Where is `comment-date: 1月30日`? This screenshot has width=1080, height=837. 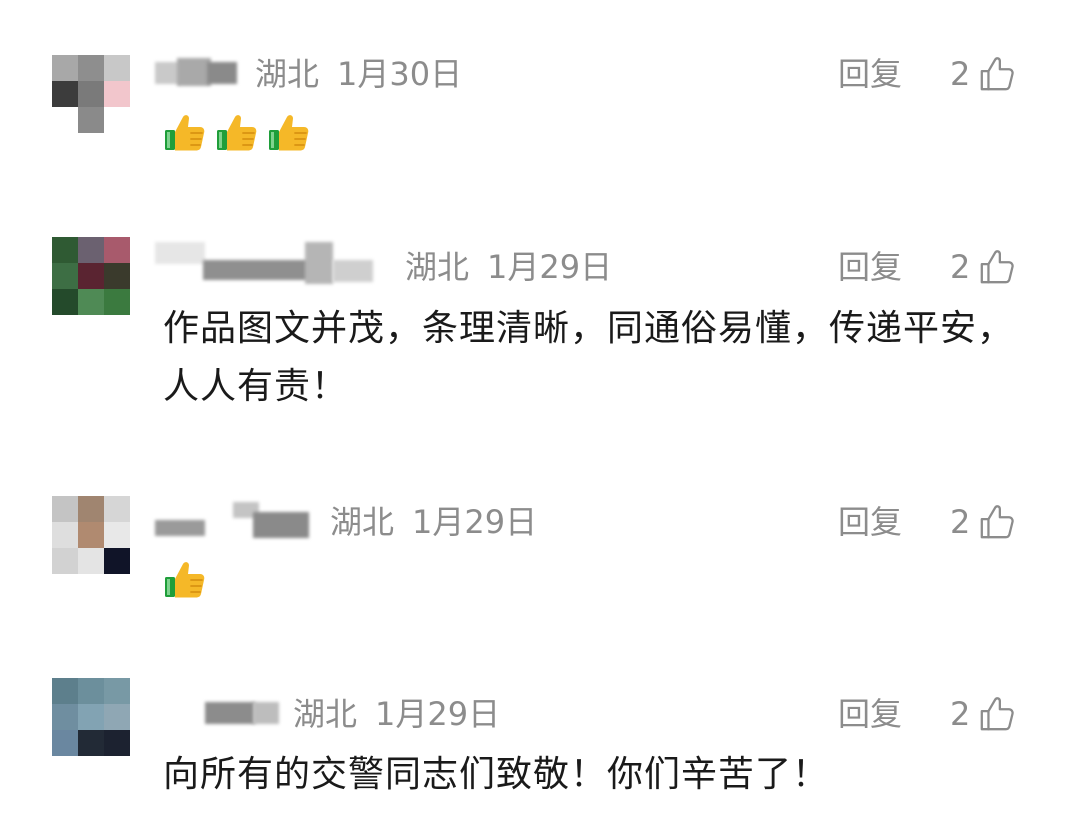 comment-date: 1月30日 is located at coordinates (400, 74).